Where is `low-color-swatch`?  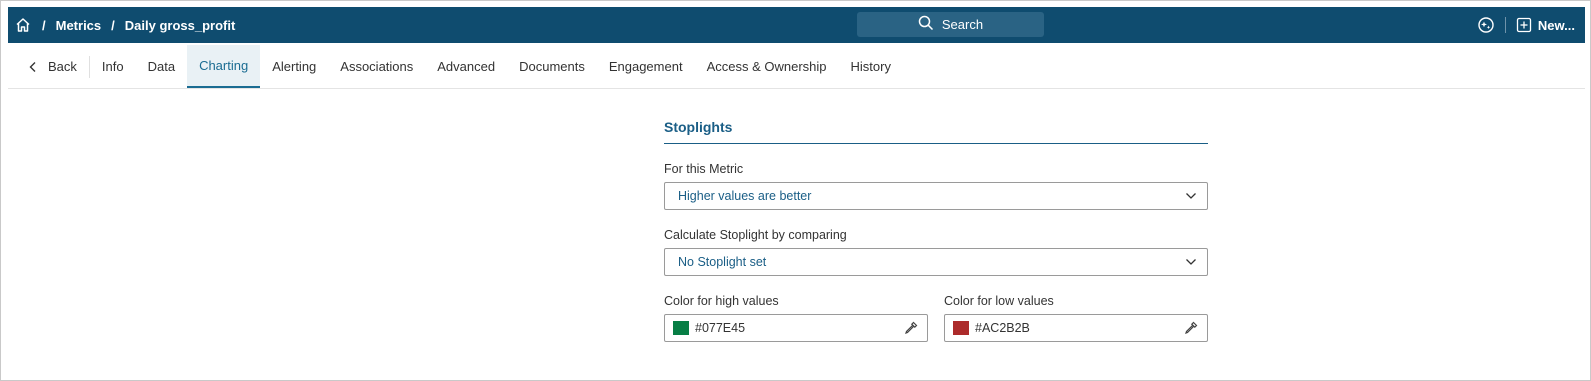
low-color-swatch is located at coordinates (961, 328).